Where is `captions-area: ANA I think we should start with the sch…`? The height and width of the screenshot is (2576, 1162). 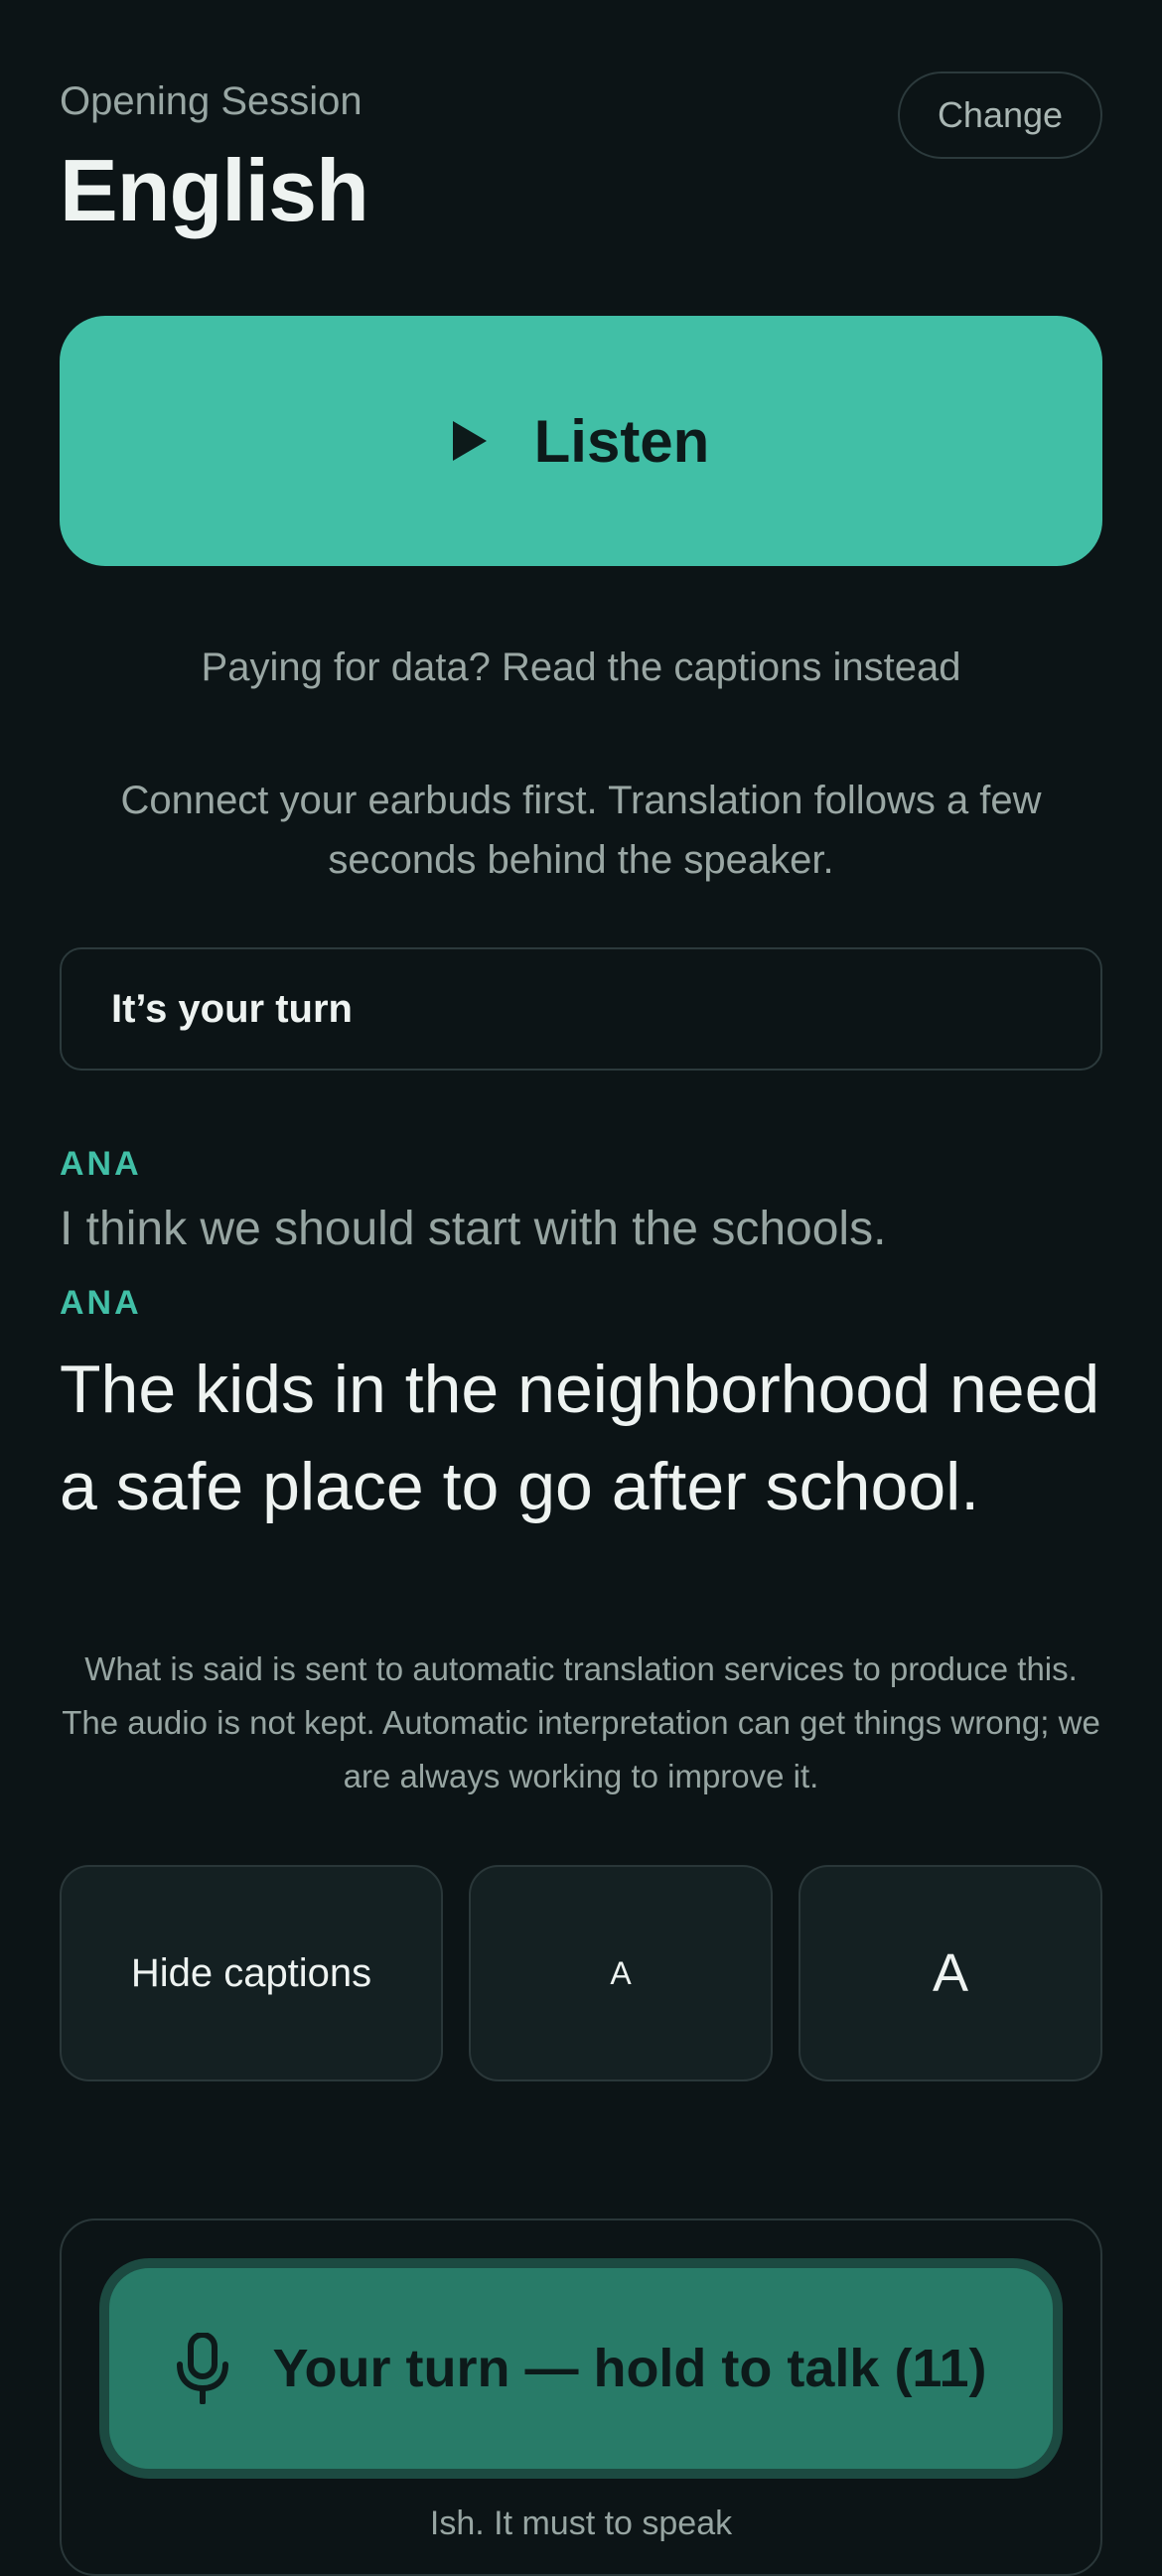
captions-area: ANA I think we should start with the sch… is located at coordinates (581, 1340).